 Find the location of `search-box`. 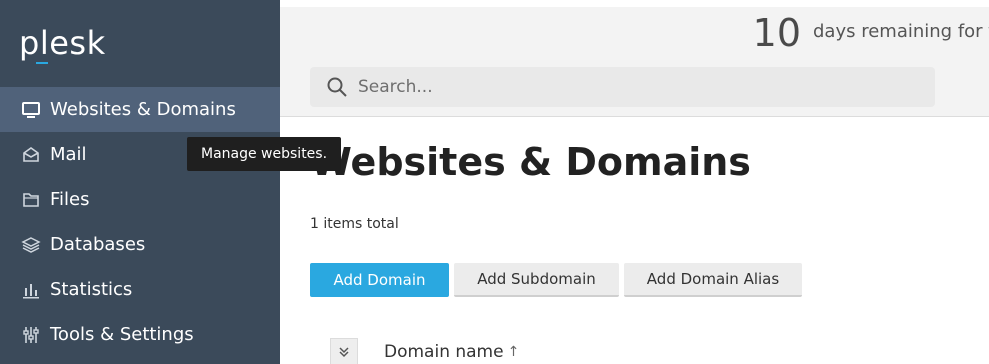

search-box is located at coordinates (622, 87).